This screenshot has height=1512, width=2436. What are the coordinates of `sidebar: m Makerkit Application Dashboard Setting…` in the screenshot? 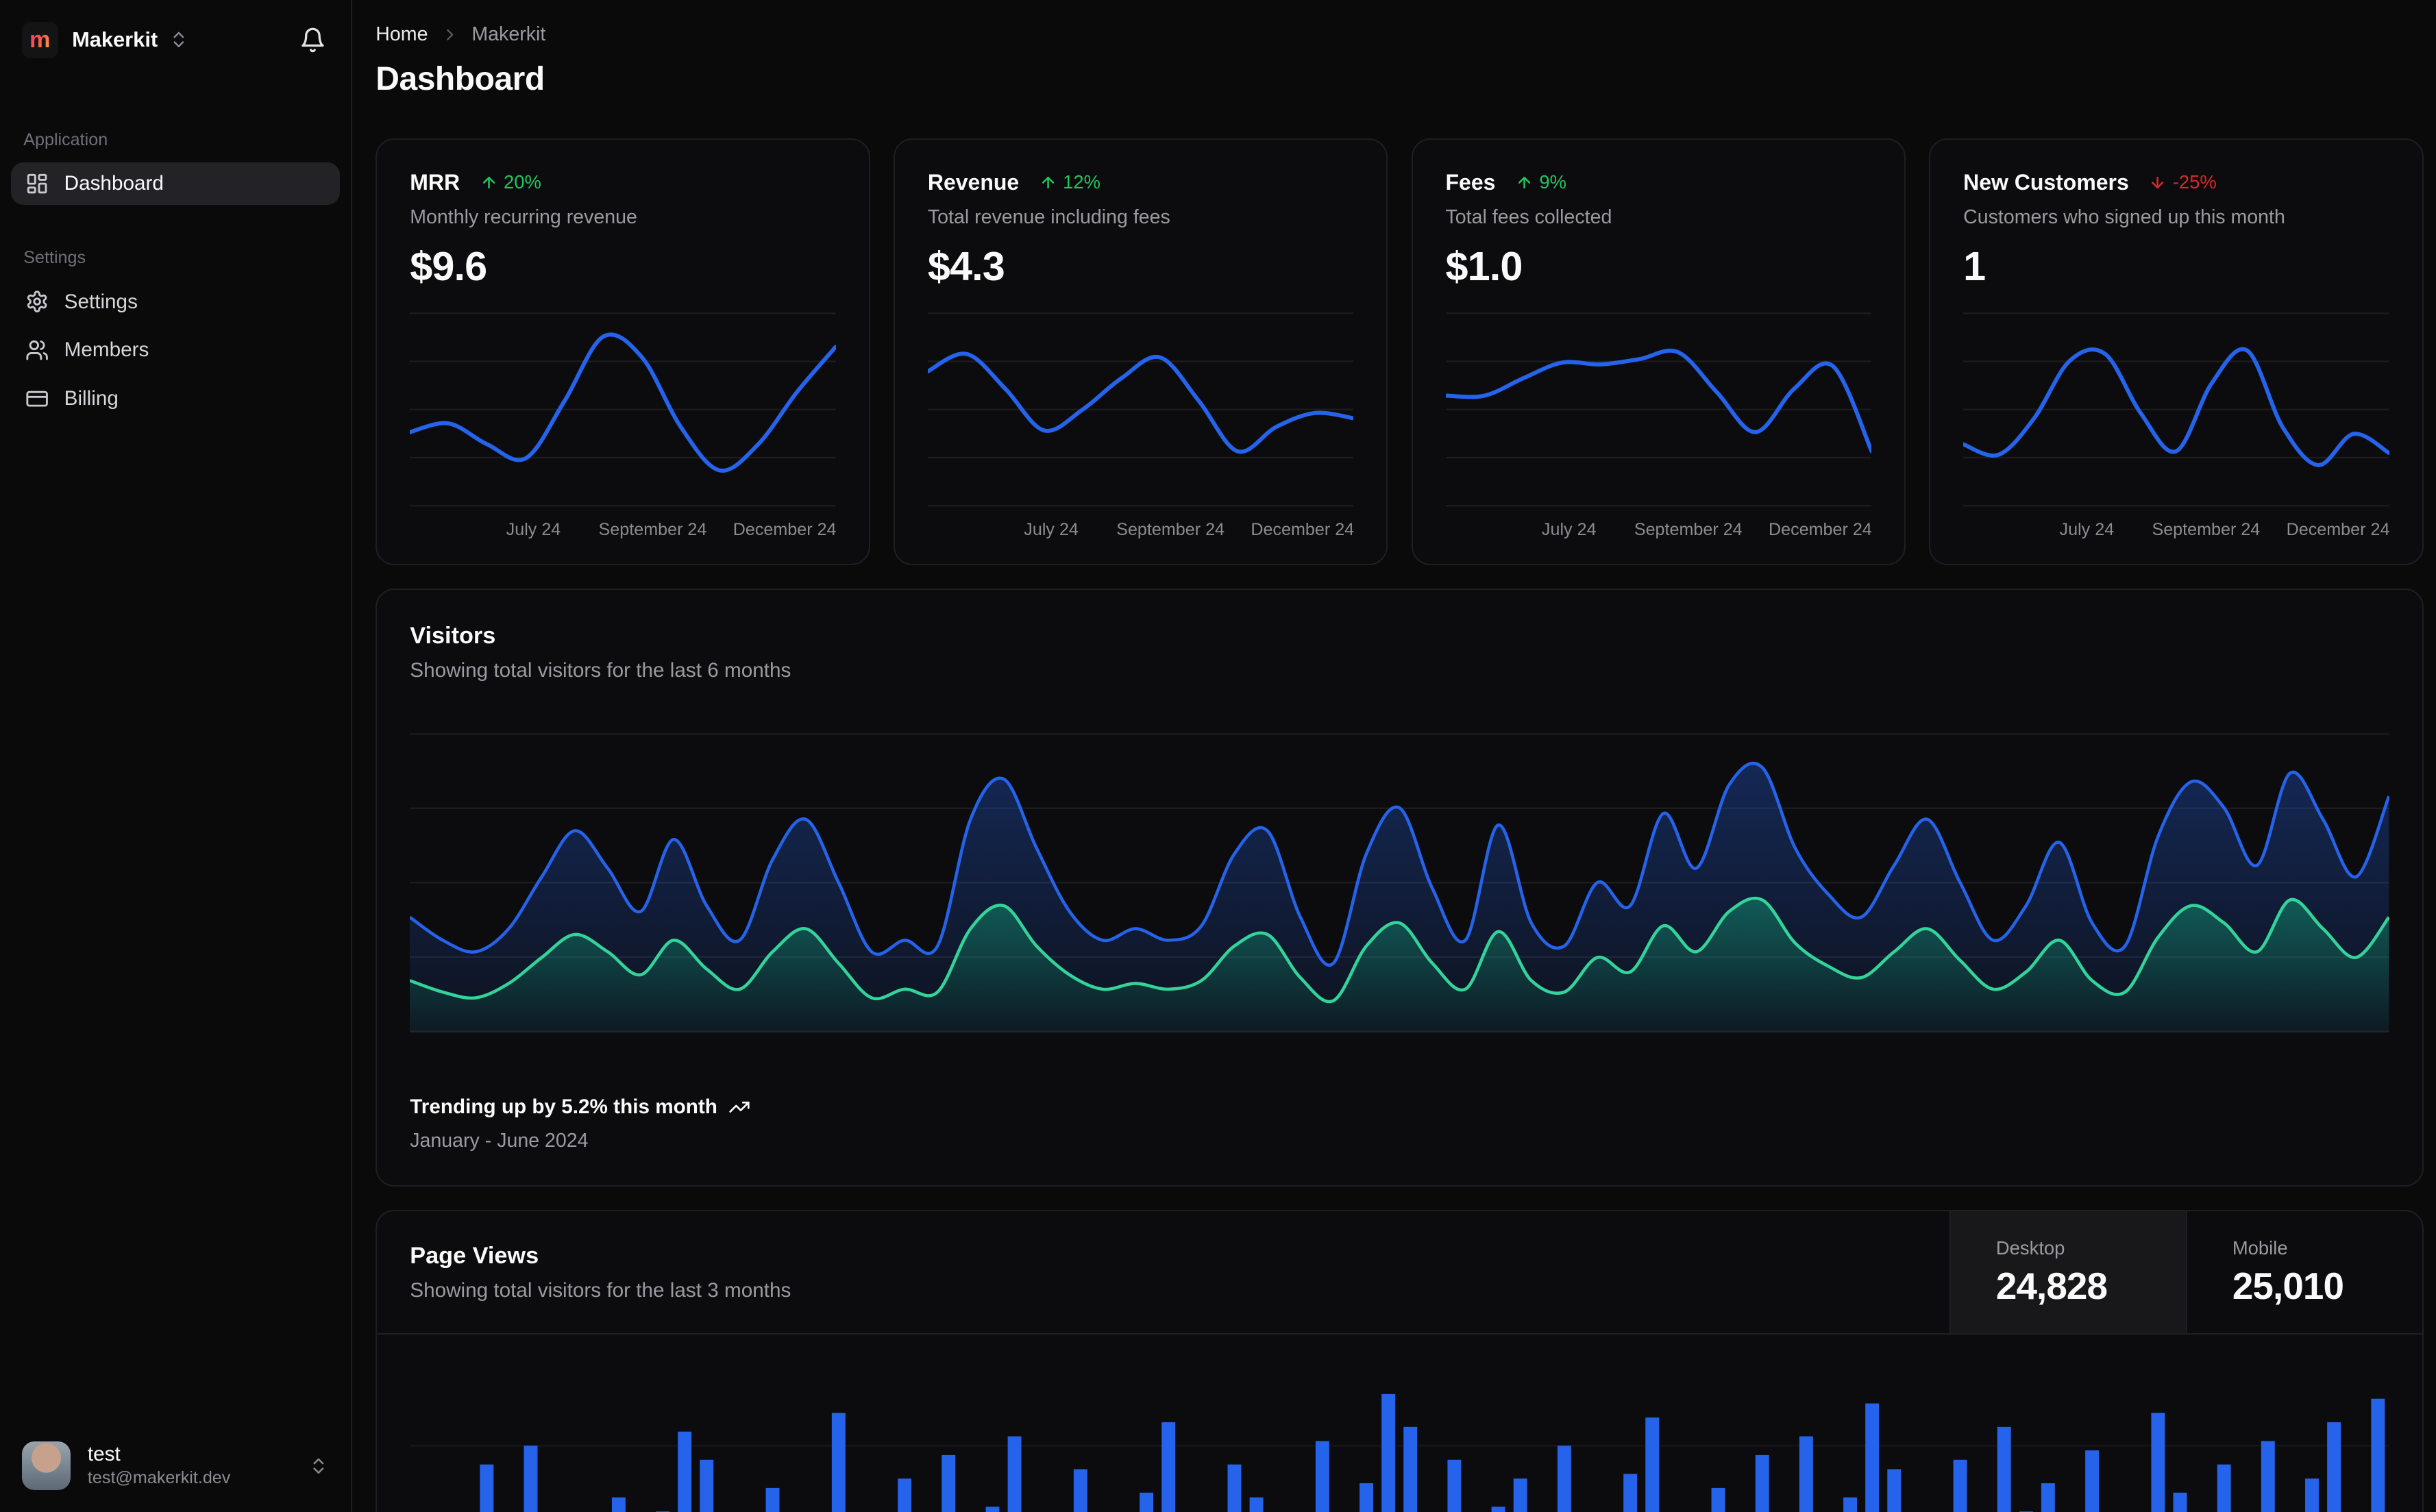 It's located at (176, 756).